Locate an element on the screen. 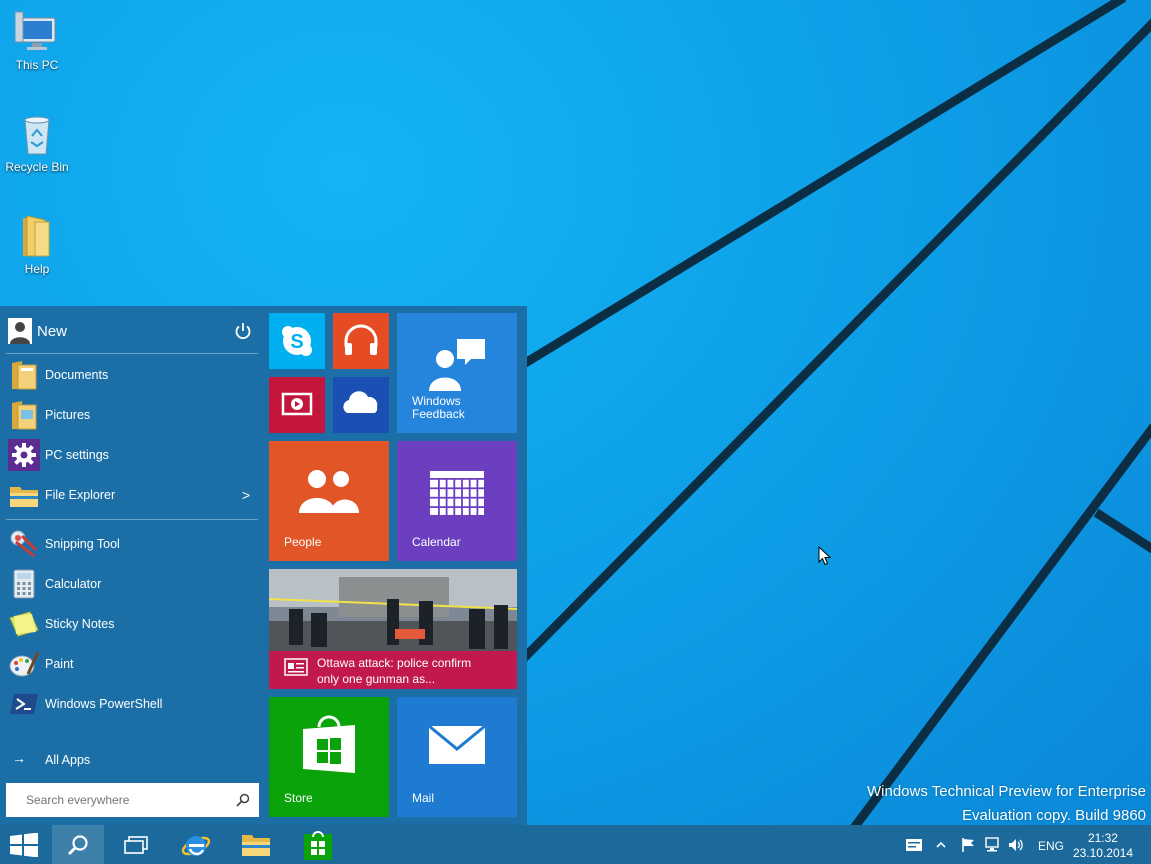 The height and width of the screenshot is (864, 1151). taskbar-internet-explorer is located at coordinates (196, 844).